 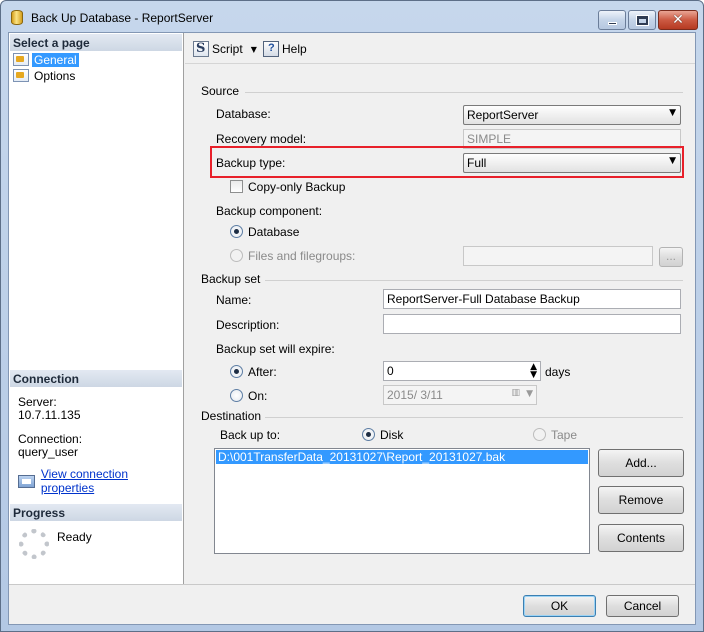 What do you see at coordinates (390, 371) in the screenshot?
I see `expire-after-days-value: 0` at bounding box center [390, 371].